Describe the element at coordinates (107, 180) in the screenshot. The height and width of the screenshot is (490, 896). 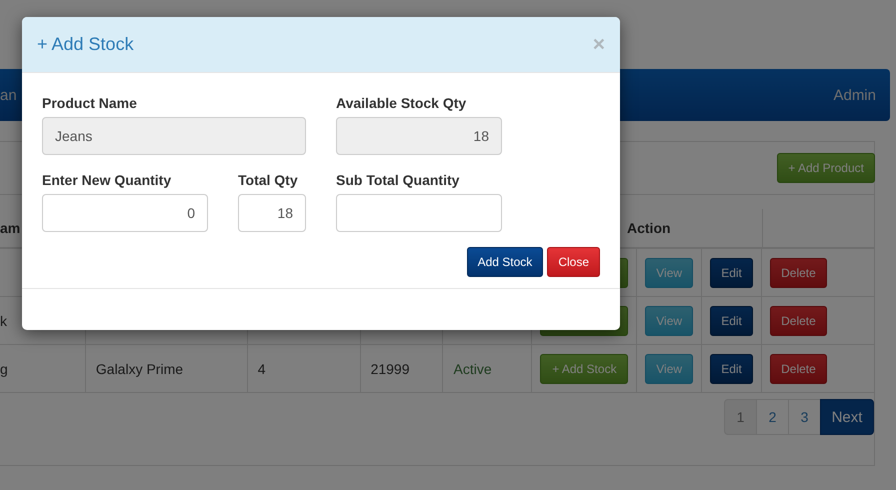
I see `field-label: Enter New Quantity` at that location.